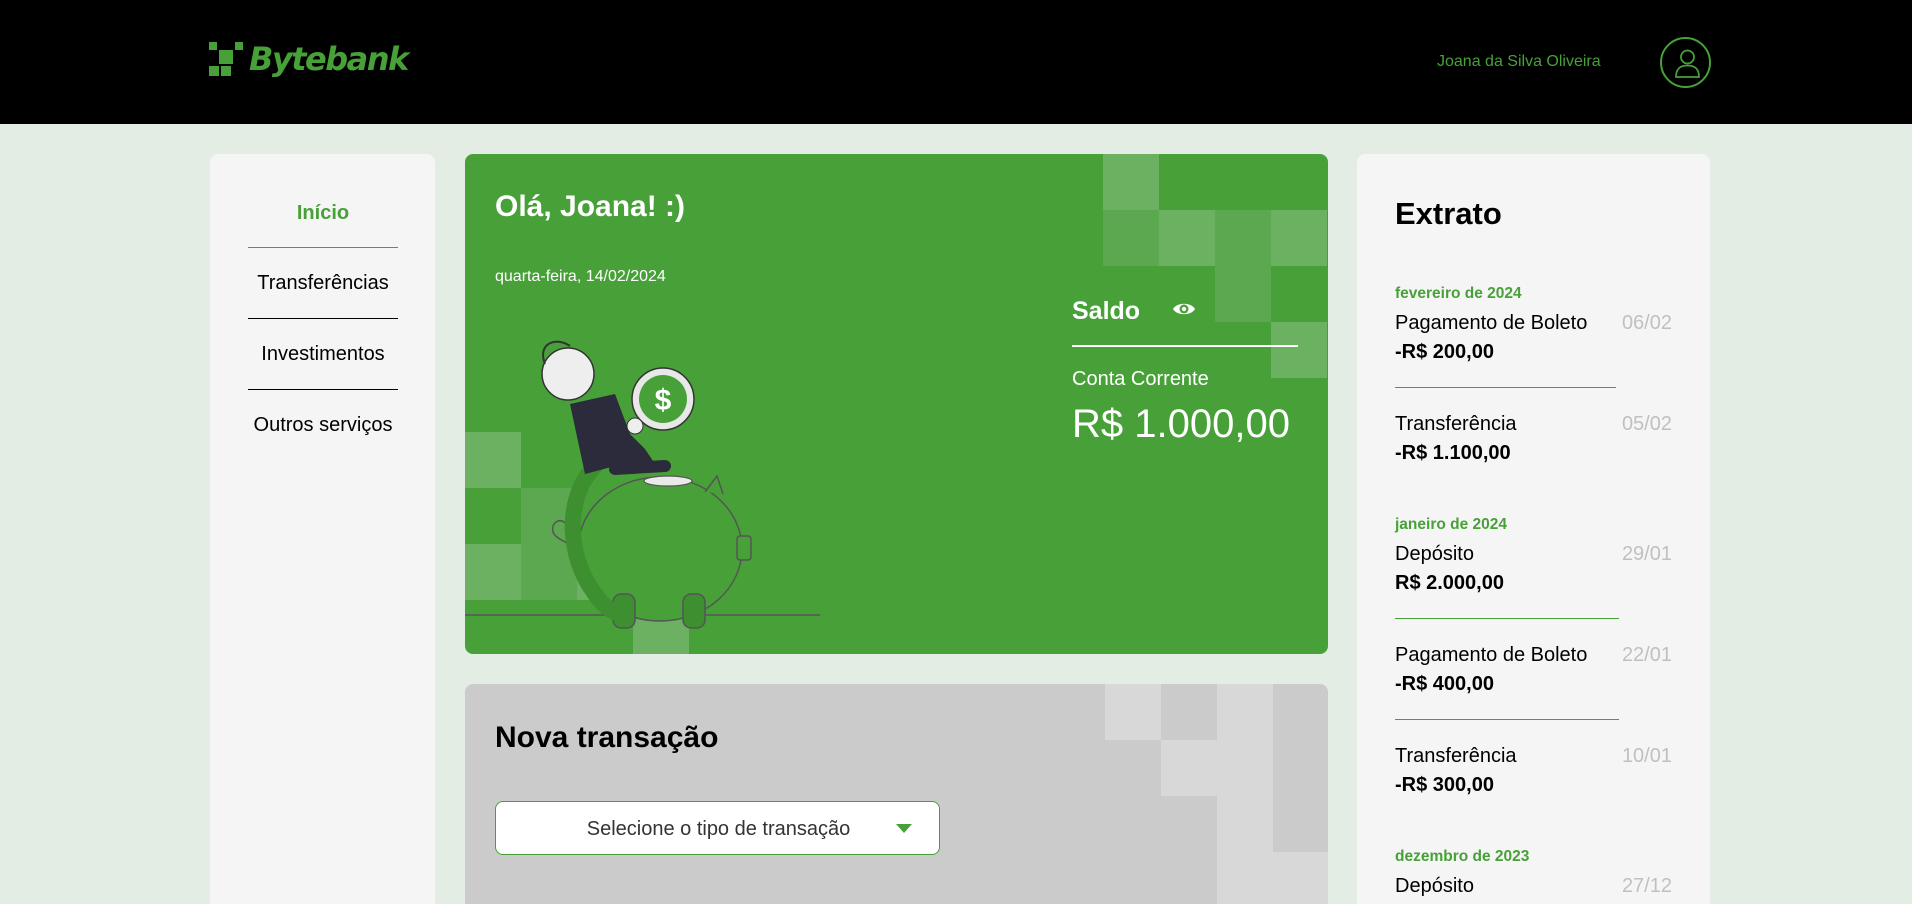  I want to click on sidebar-item-label: Transferências, so click(323, 283).